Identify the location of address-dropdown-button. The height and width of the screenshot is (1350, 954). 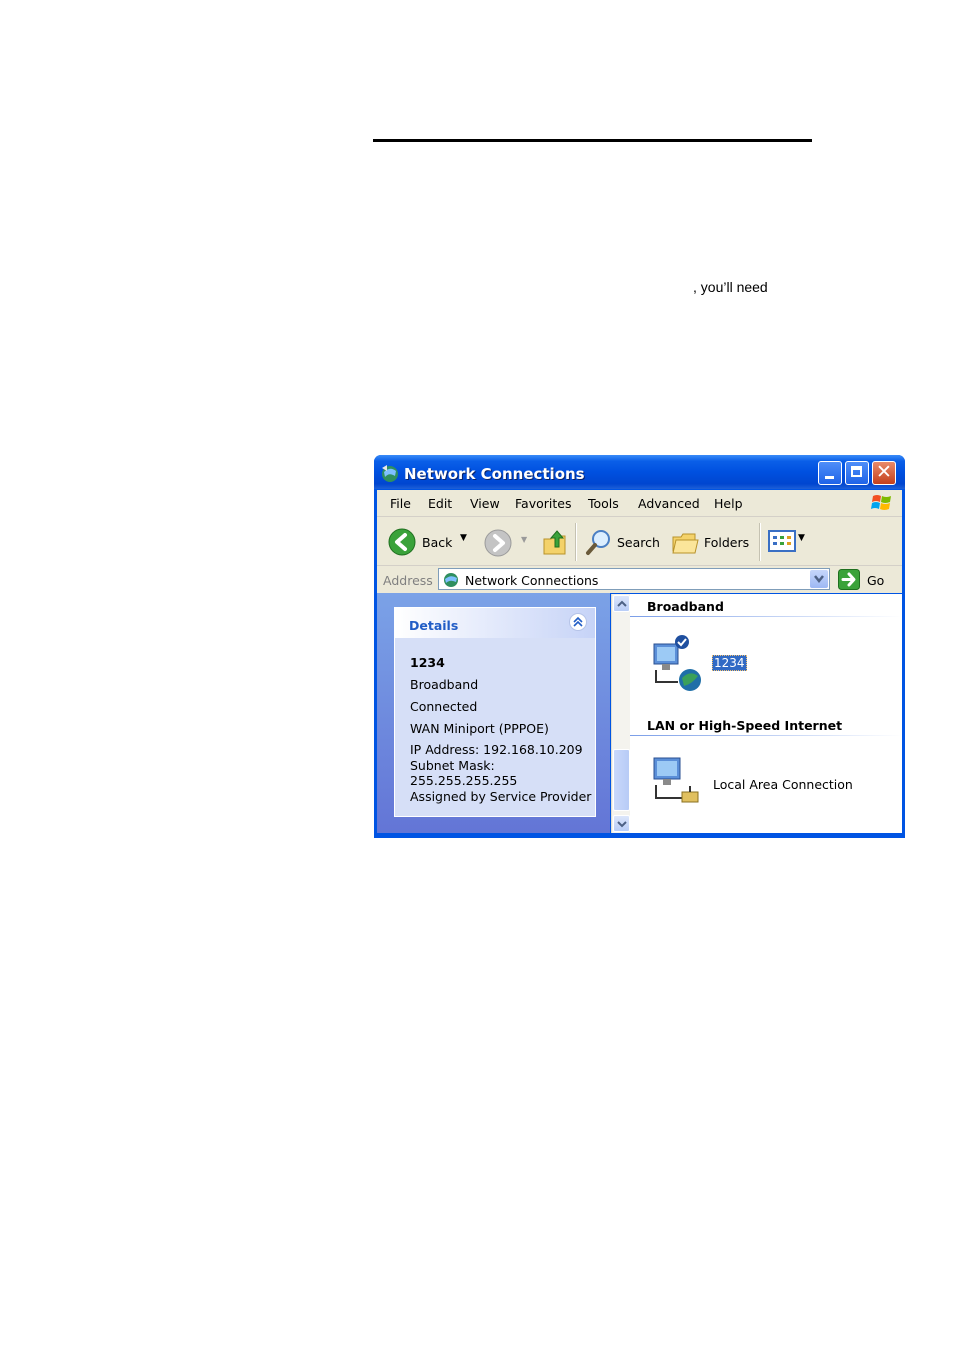
(819, 579).